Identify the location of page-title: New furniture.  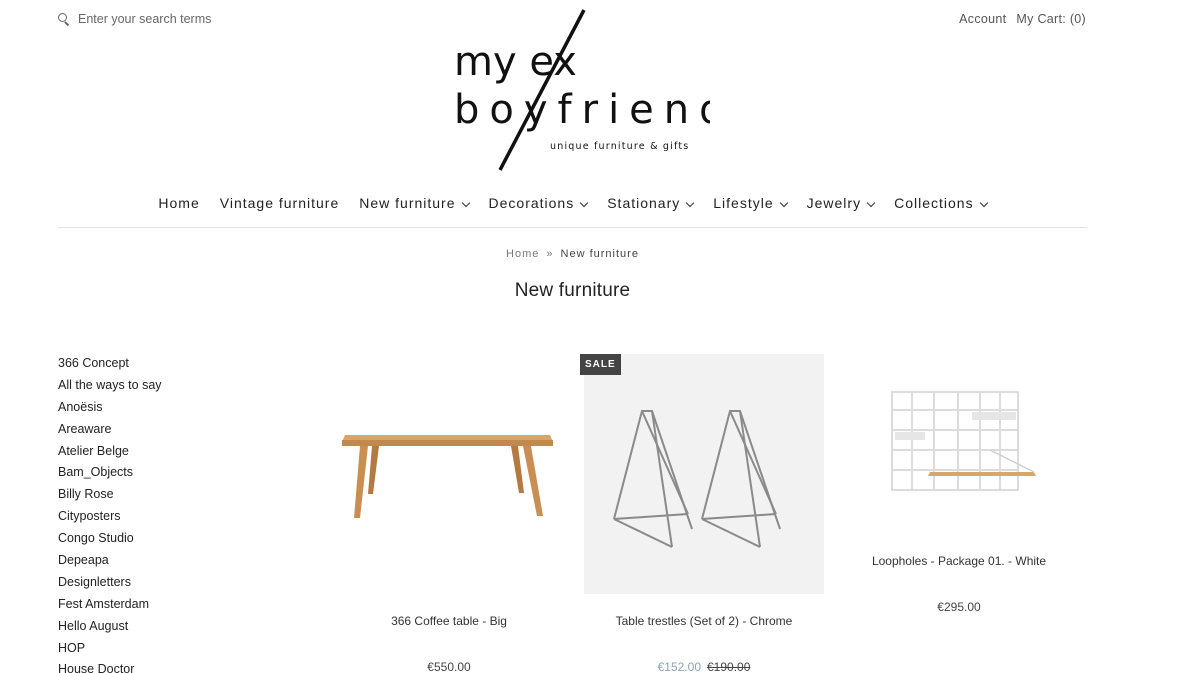
(572, 290).